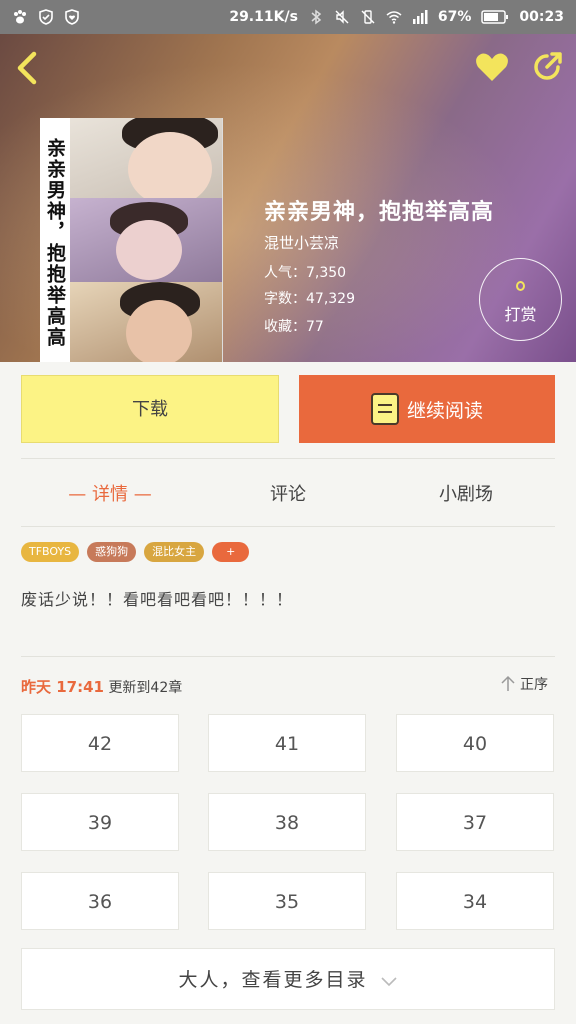  I want to click on book-title: 亲亲男神，抱抱举高高, so click(379, 212).